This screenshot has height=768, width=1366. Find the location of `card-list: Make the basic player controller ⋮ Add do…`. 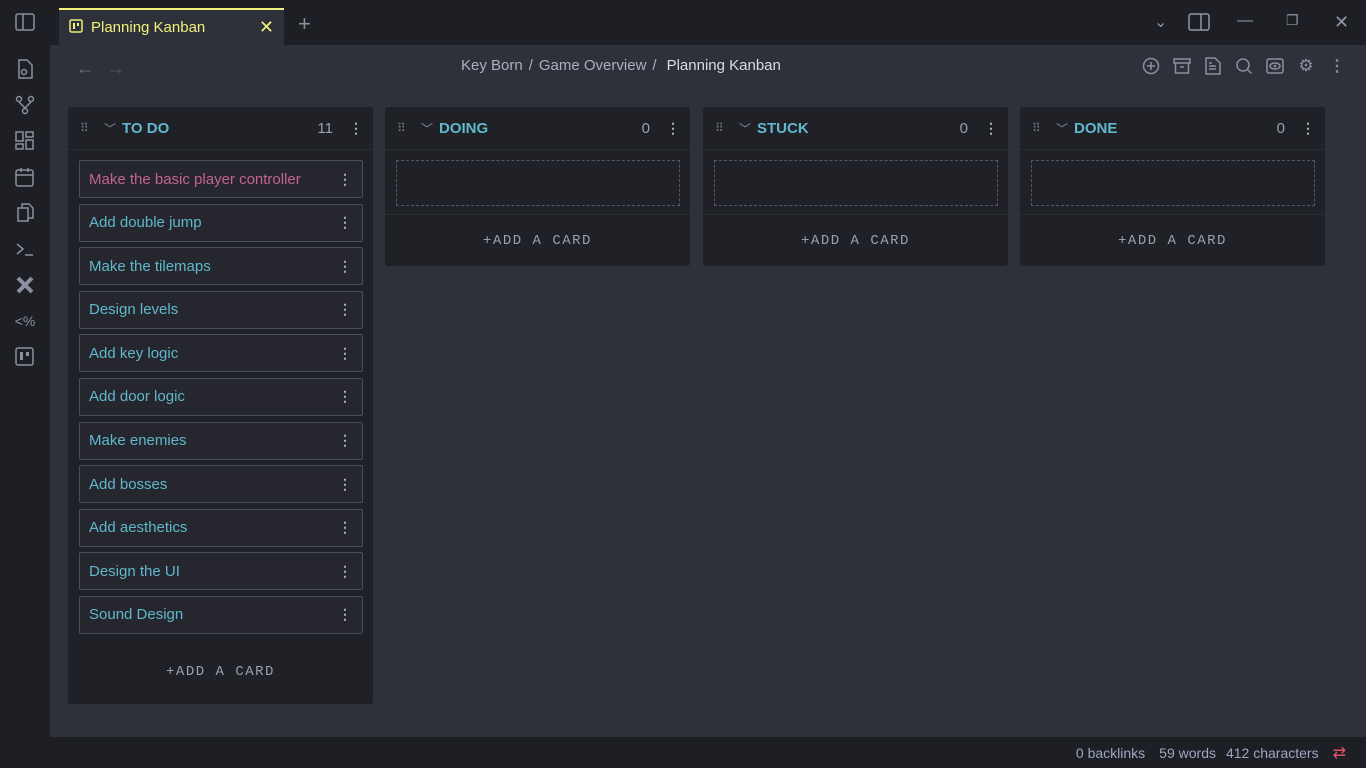

card-list: Make the basic player controller ⋮ Add do… is located at coordinates (220, 392).